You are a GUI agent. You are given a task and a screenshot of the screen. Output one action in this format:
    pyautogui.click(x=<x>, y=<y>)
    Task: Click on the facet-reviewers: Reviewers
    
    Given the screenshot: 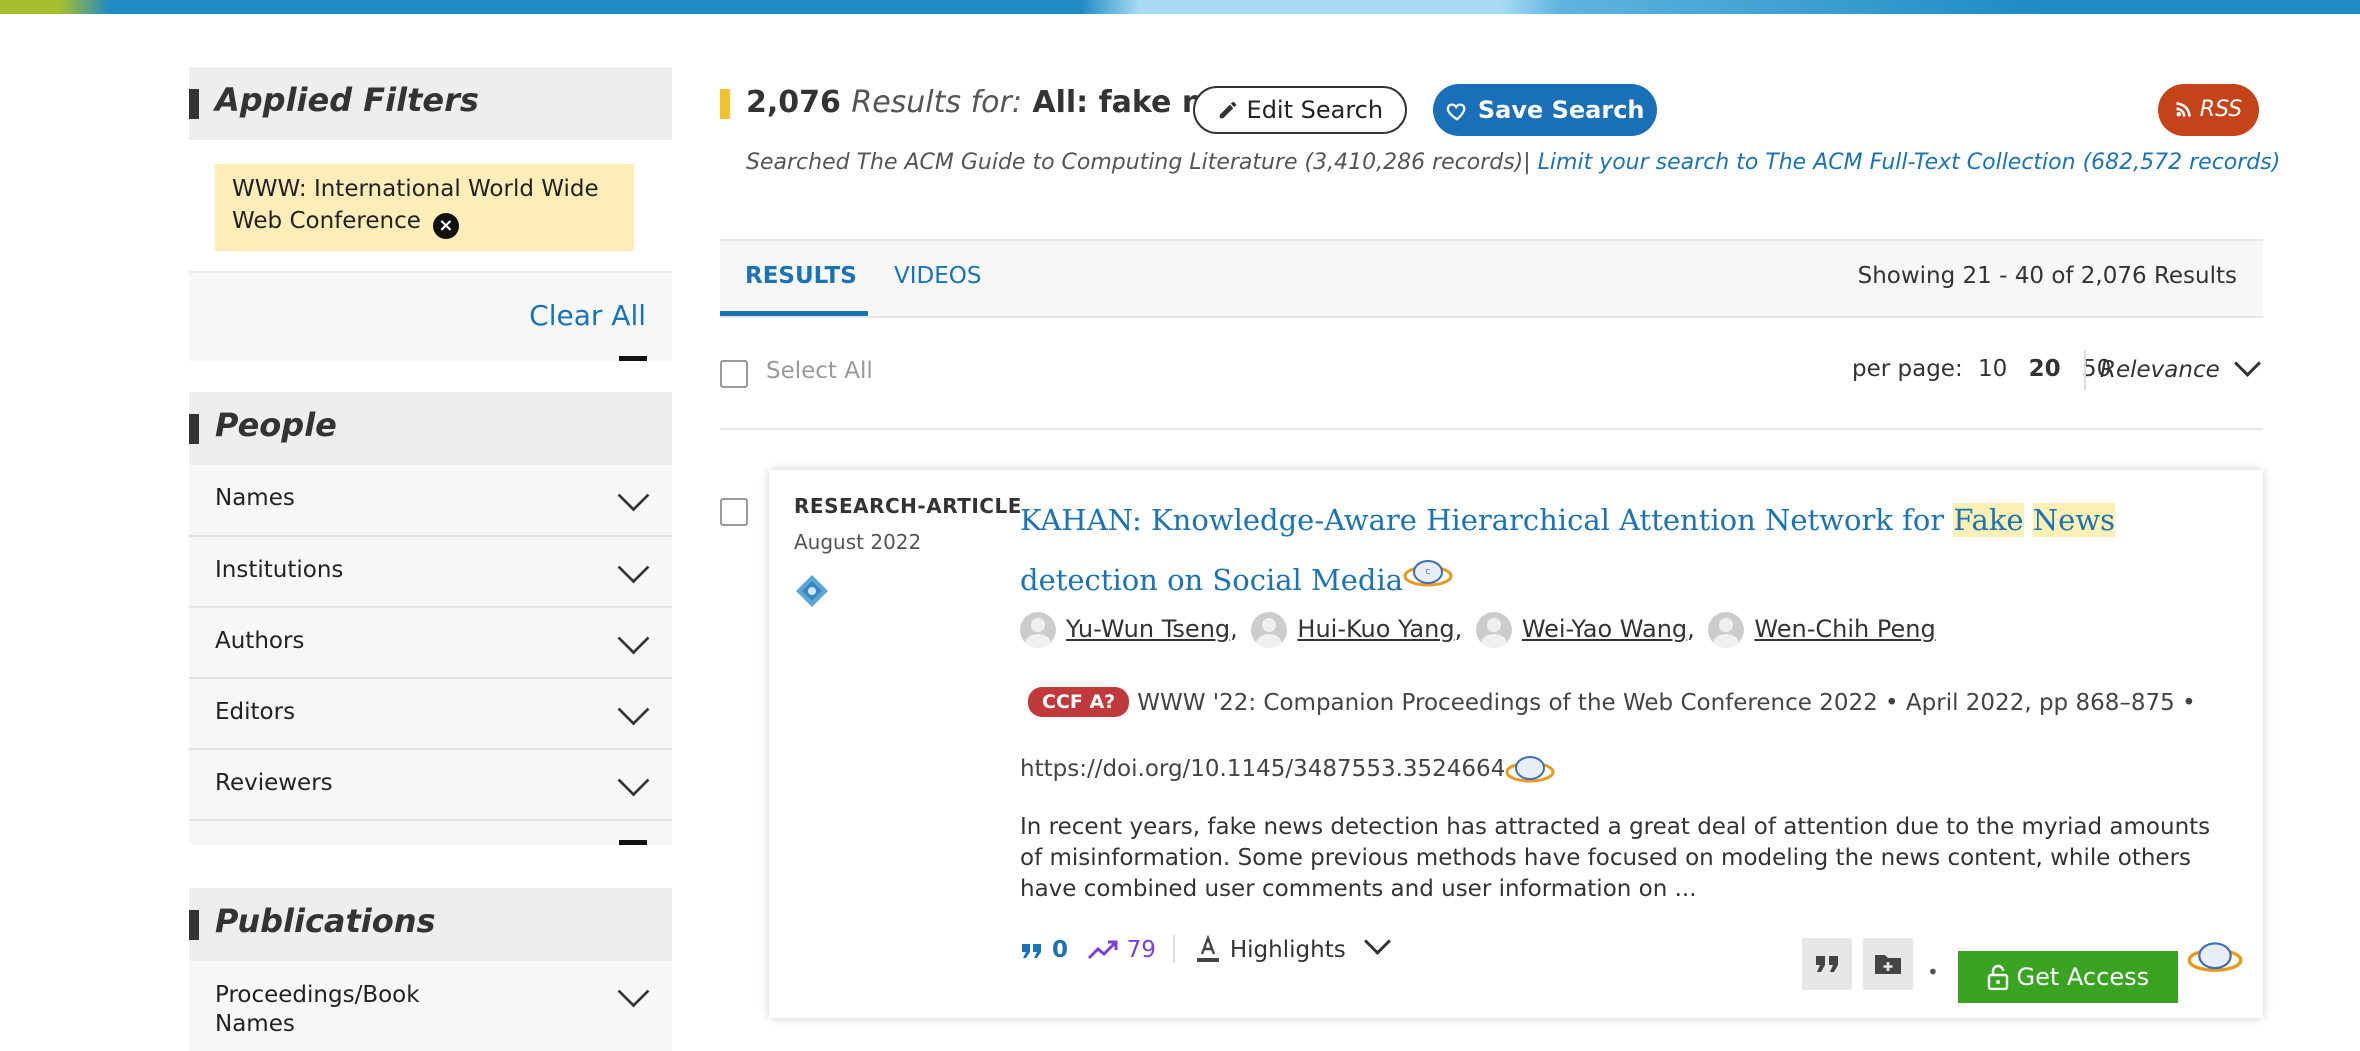 What is the action you would take?
    pyautogui.click(x=430, y=785)
    